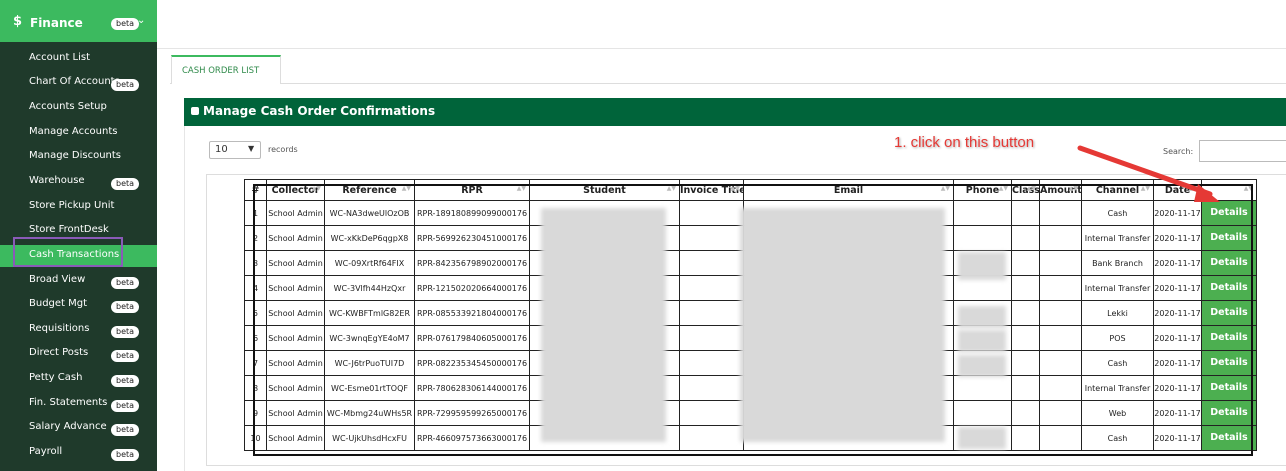  What do you see at coordinates (78, 108) in the screenshot?
I see `sidebar-item-accounts-setup: Accounts Setup` at bounding box center [78, 108].